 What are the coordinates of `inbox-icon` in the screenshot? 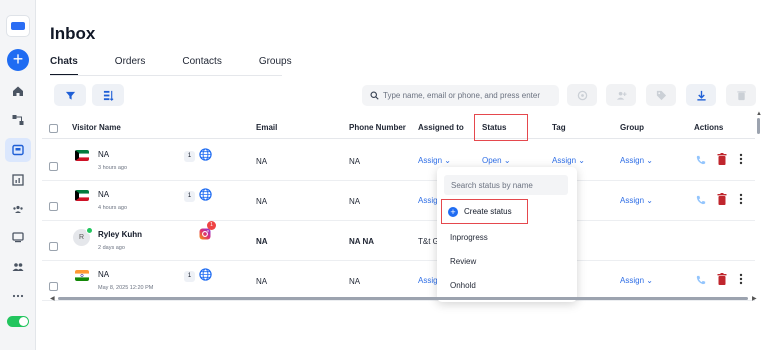 It's located at (18, 150).